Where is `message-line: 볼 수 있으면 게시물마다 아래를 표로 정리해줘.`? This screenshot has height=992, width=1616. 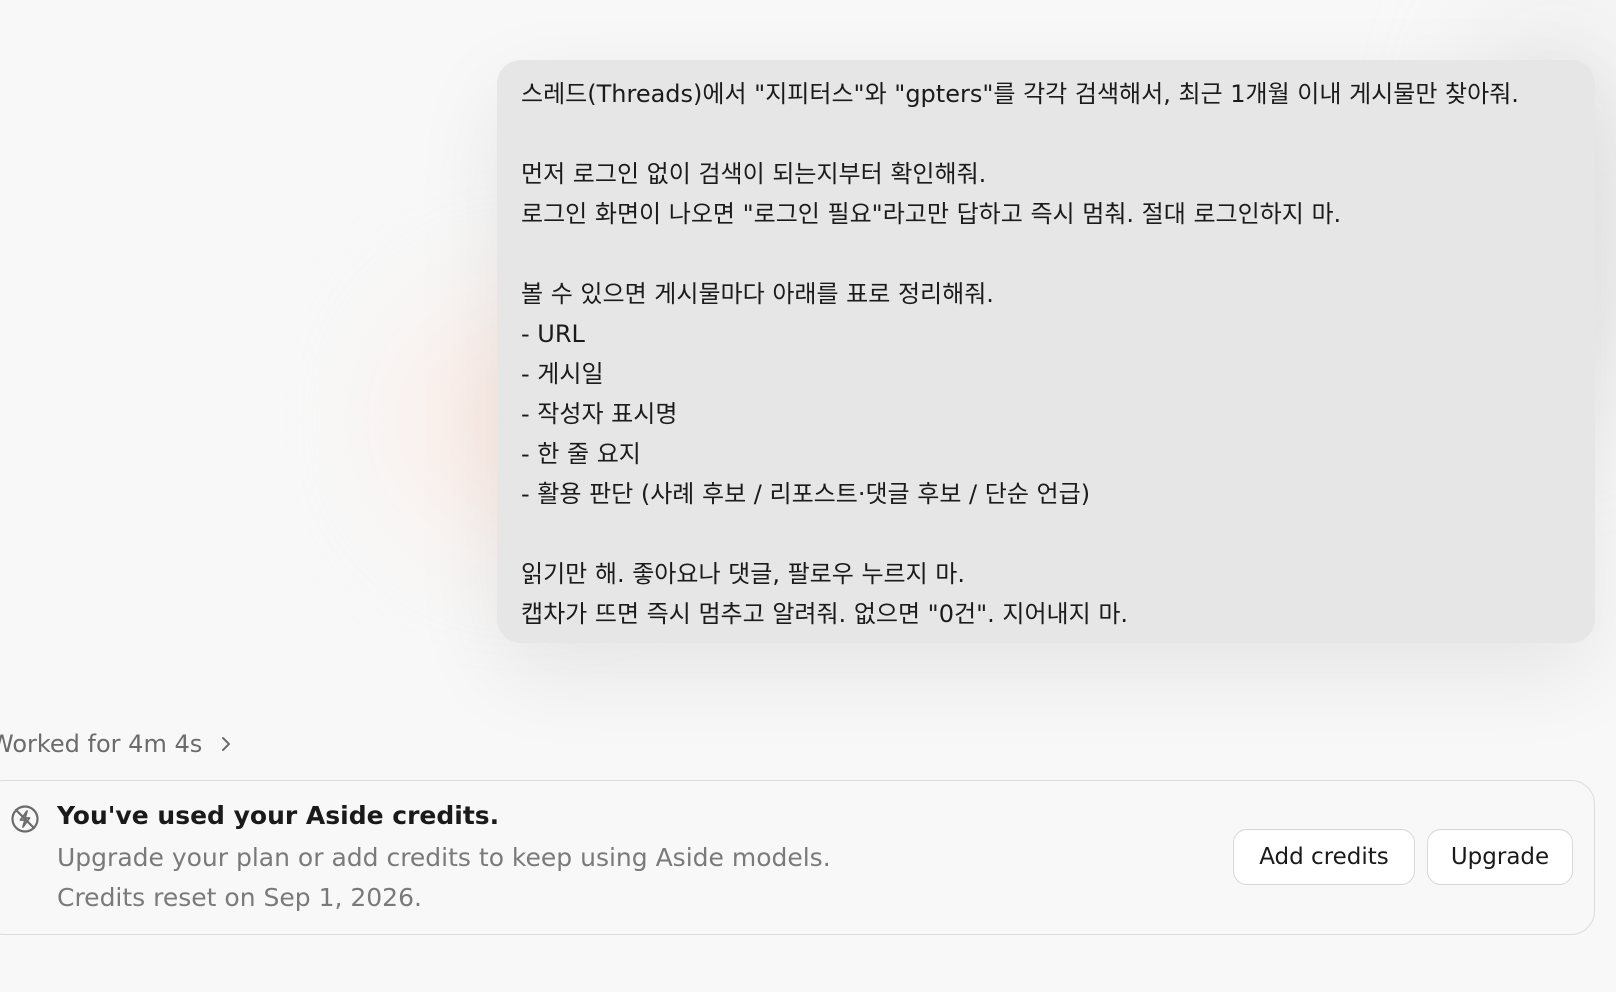
message-line: 볼 수 있으면 게시물마다 아래를 표로 정리해줘. is located at coordinates (757, 294).